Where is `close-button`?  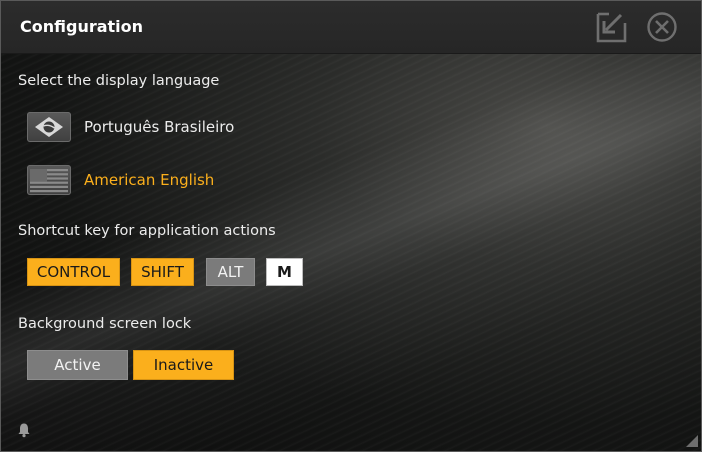
close-button is located at coordinates (662, 27).